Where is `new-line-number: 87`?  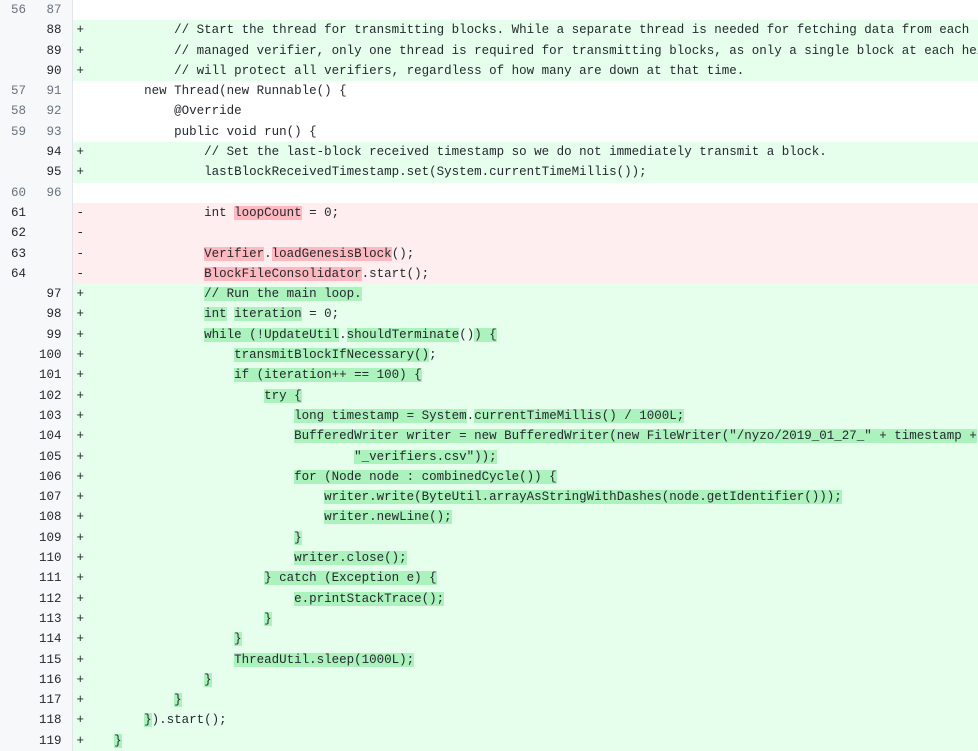
new-line-number: 87 is located at coordinates (54, 10).